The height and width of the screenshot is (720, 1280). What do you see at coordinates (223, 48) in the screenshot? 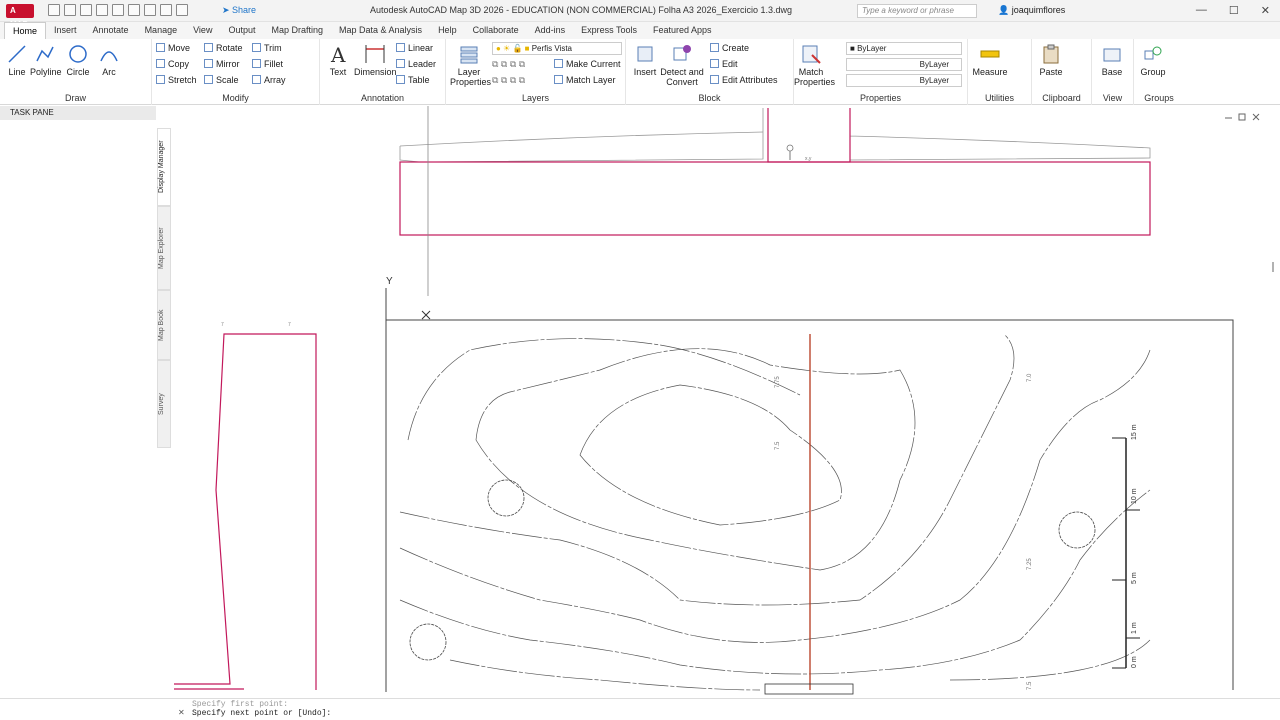
I see `rotate-button: Rotate` at bounding box center [223, 48].